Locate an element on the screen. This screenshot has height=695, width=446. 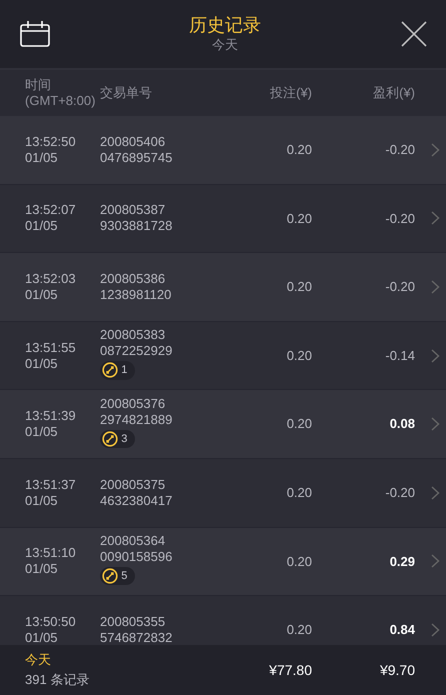
order-number: 200805406 0476895745 is located at coordinates (137, 150).